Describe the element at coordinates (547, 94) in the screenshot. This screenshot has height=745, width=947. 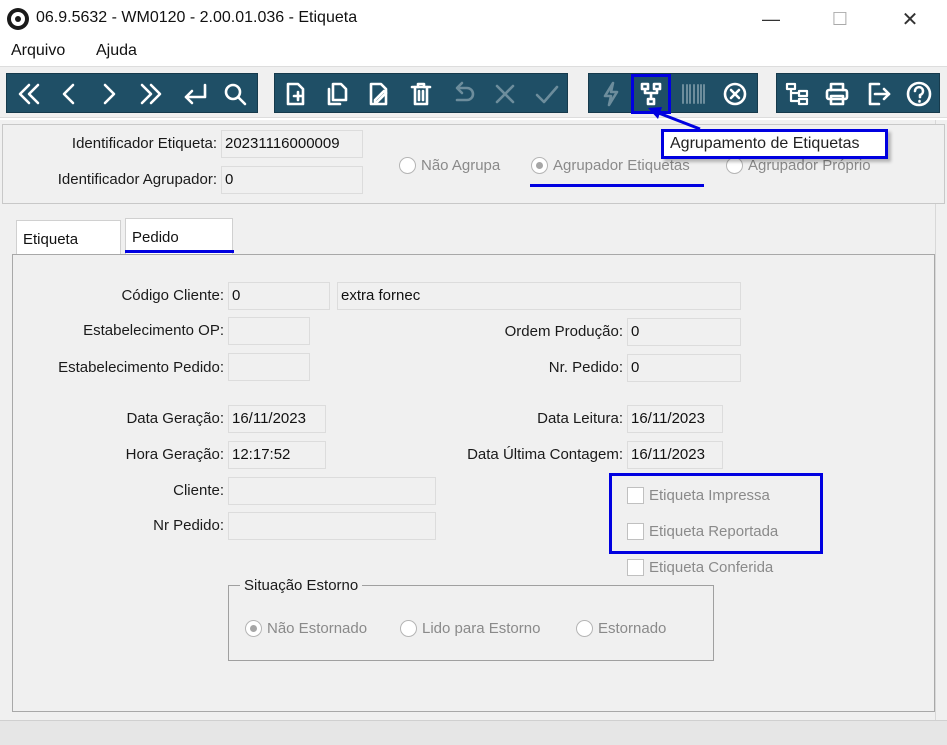
I see `save-icon` at that location.